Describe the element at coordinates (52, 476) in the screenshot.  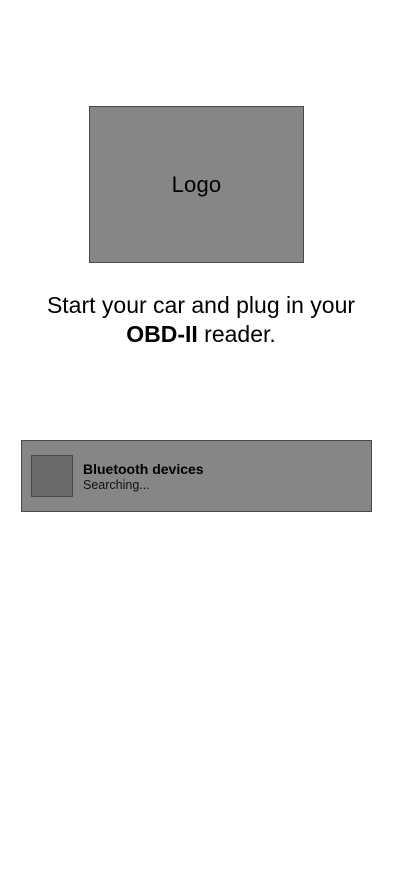
I see `bluetooth-device-thumbnail` at that location.